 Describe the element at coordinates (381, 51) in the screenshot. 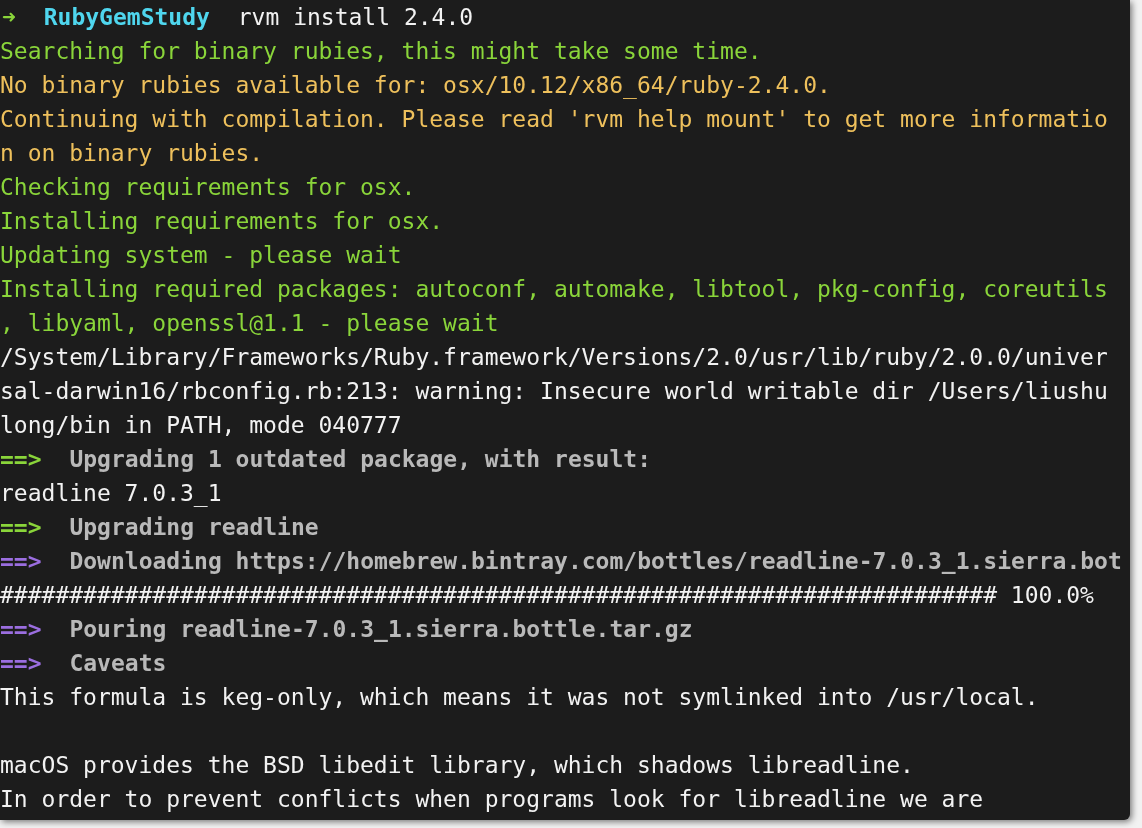

I see `output-line: Searching for binary rubies, this might take some time.` at that location.